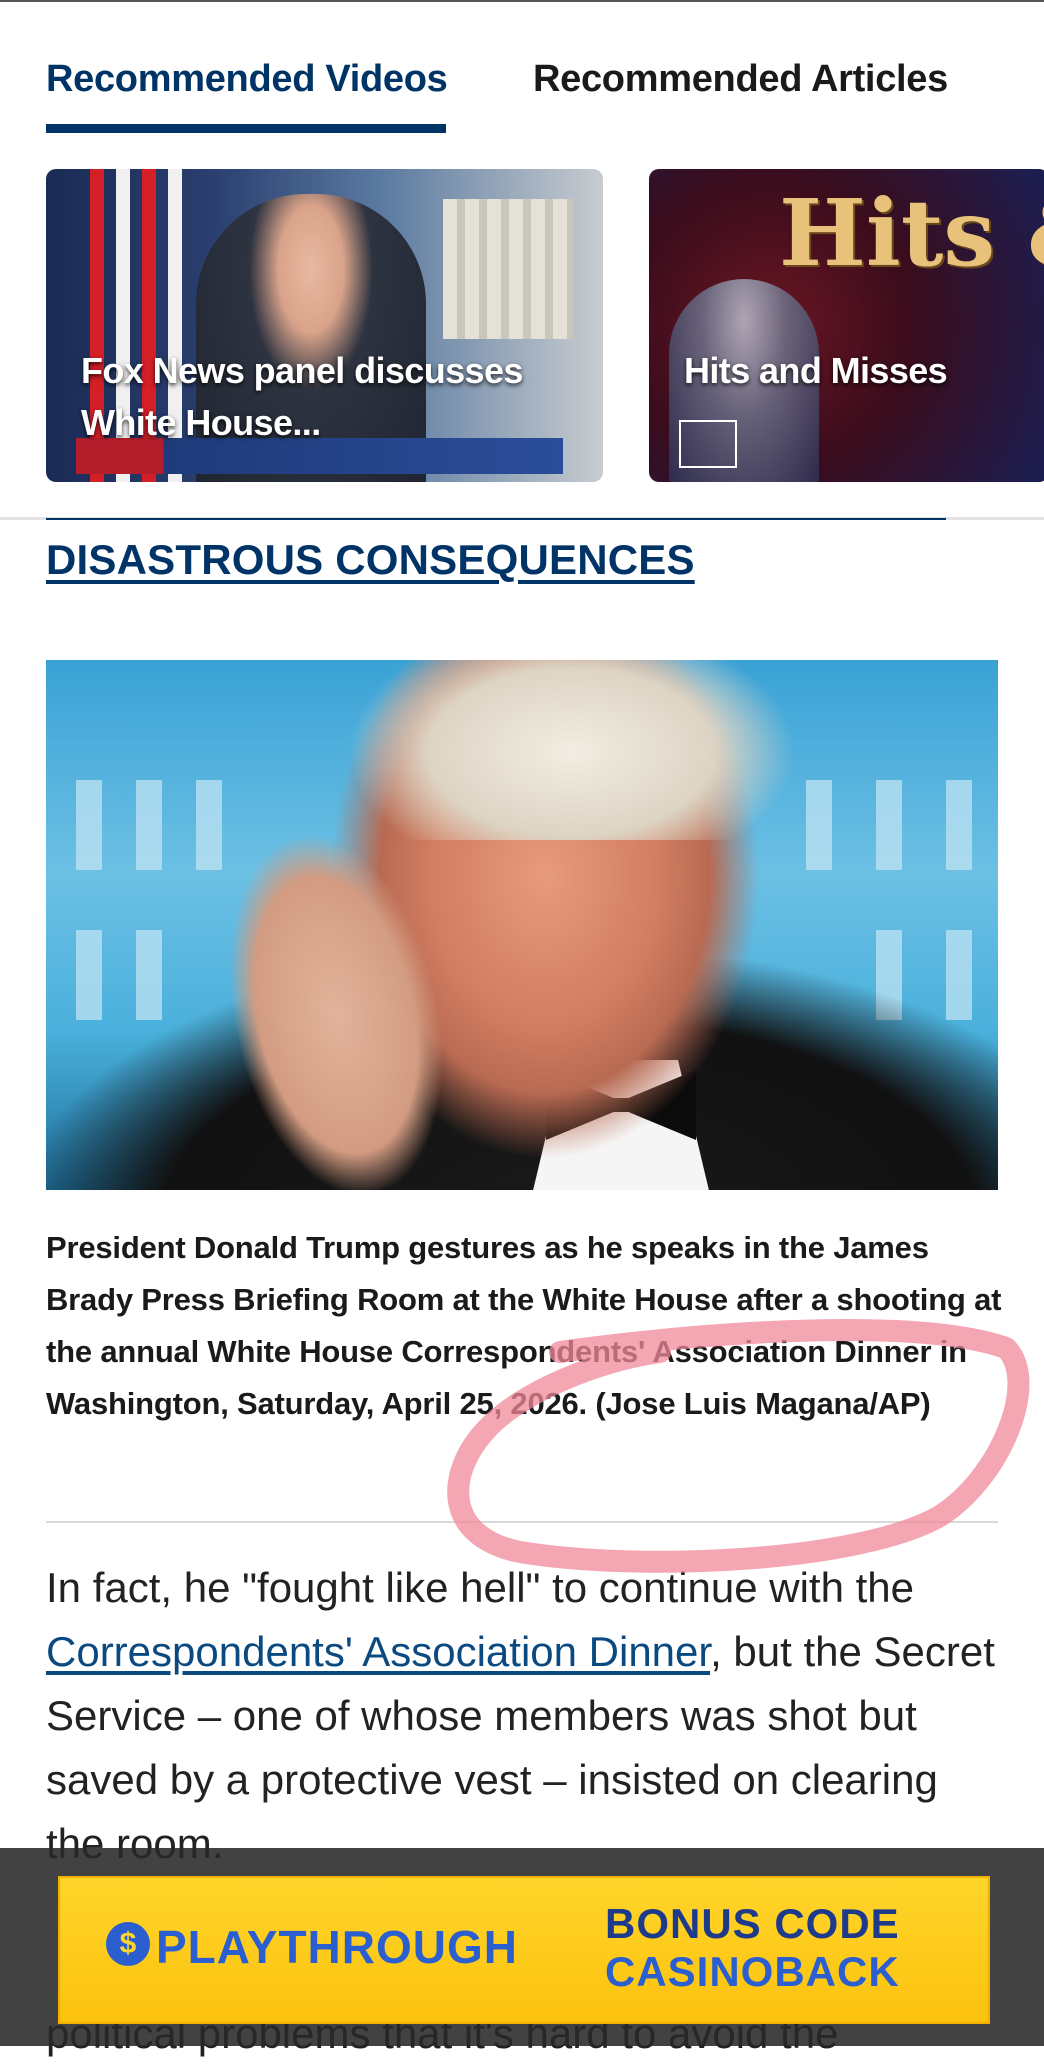  I want to click on ad-bonus-code: CASINOBACK, so click(752, 1971).